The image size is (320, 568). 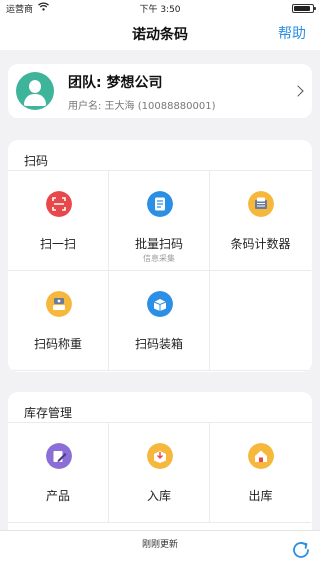 What do you see at coordinates (260, 221) in the screenshot?
I see `barcode-counter-button: 条码计数器` at bounding box center [260, 221].